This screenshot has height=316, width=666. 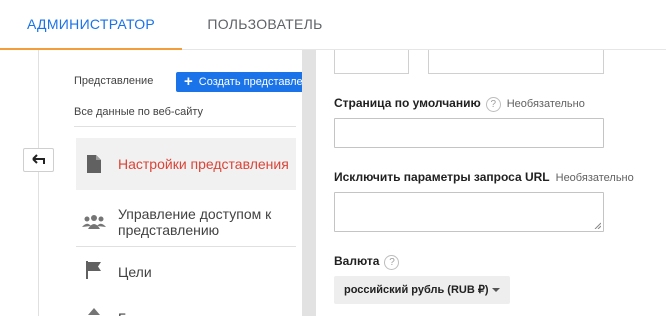 I want to click on back-column-line, so click(x=38, y=183).